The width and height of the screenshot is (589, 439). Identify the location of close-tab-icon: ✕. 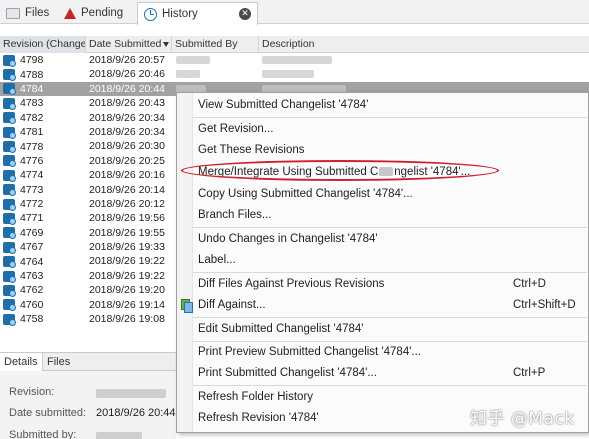
(245, 14).